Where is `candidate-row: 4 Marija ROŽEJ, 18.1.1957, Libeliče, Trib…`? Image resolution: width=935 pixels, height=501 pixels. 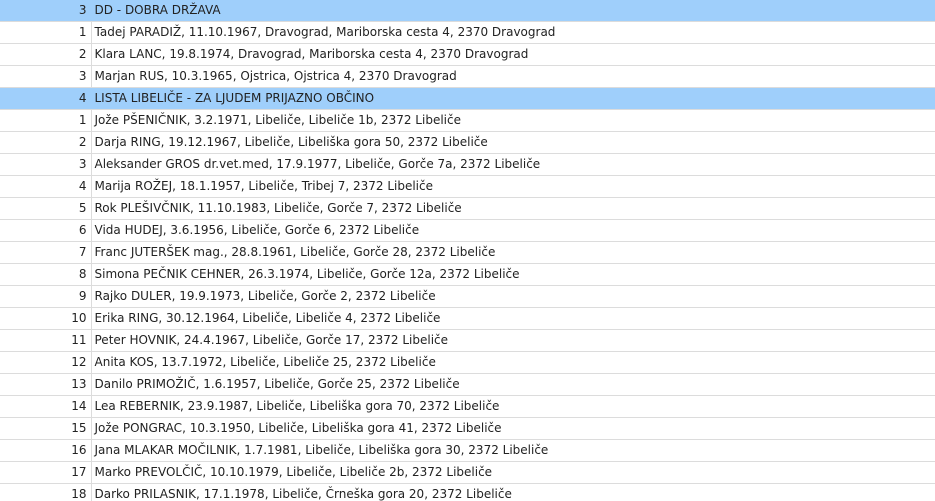 candidate-row: 4 Marija ROŽEJ, 18.1.1957, Libeliče, Trib… is located at coordinates (467, 186).